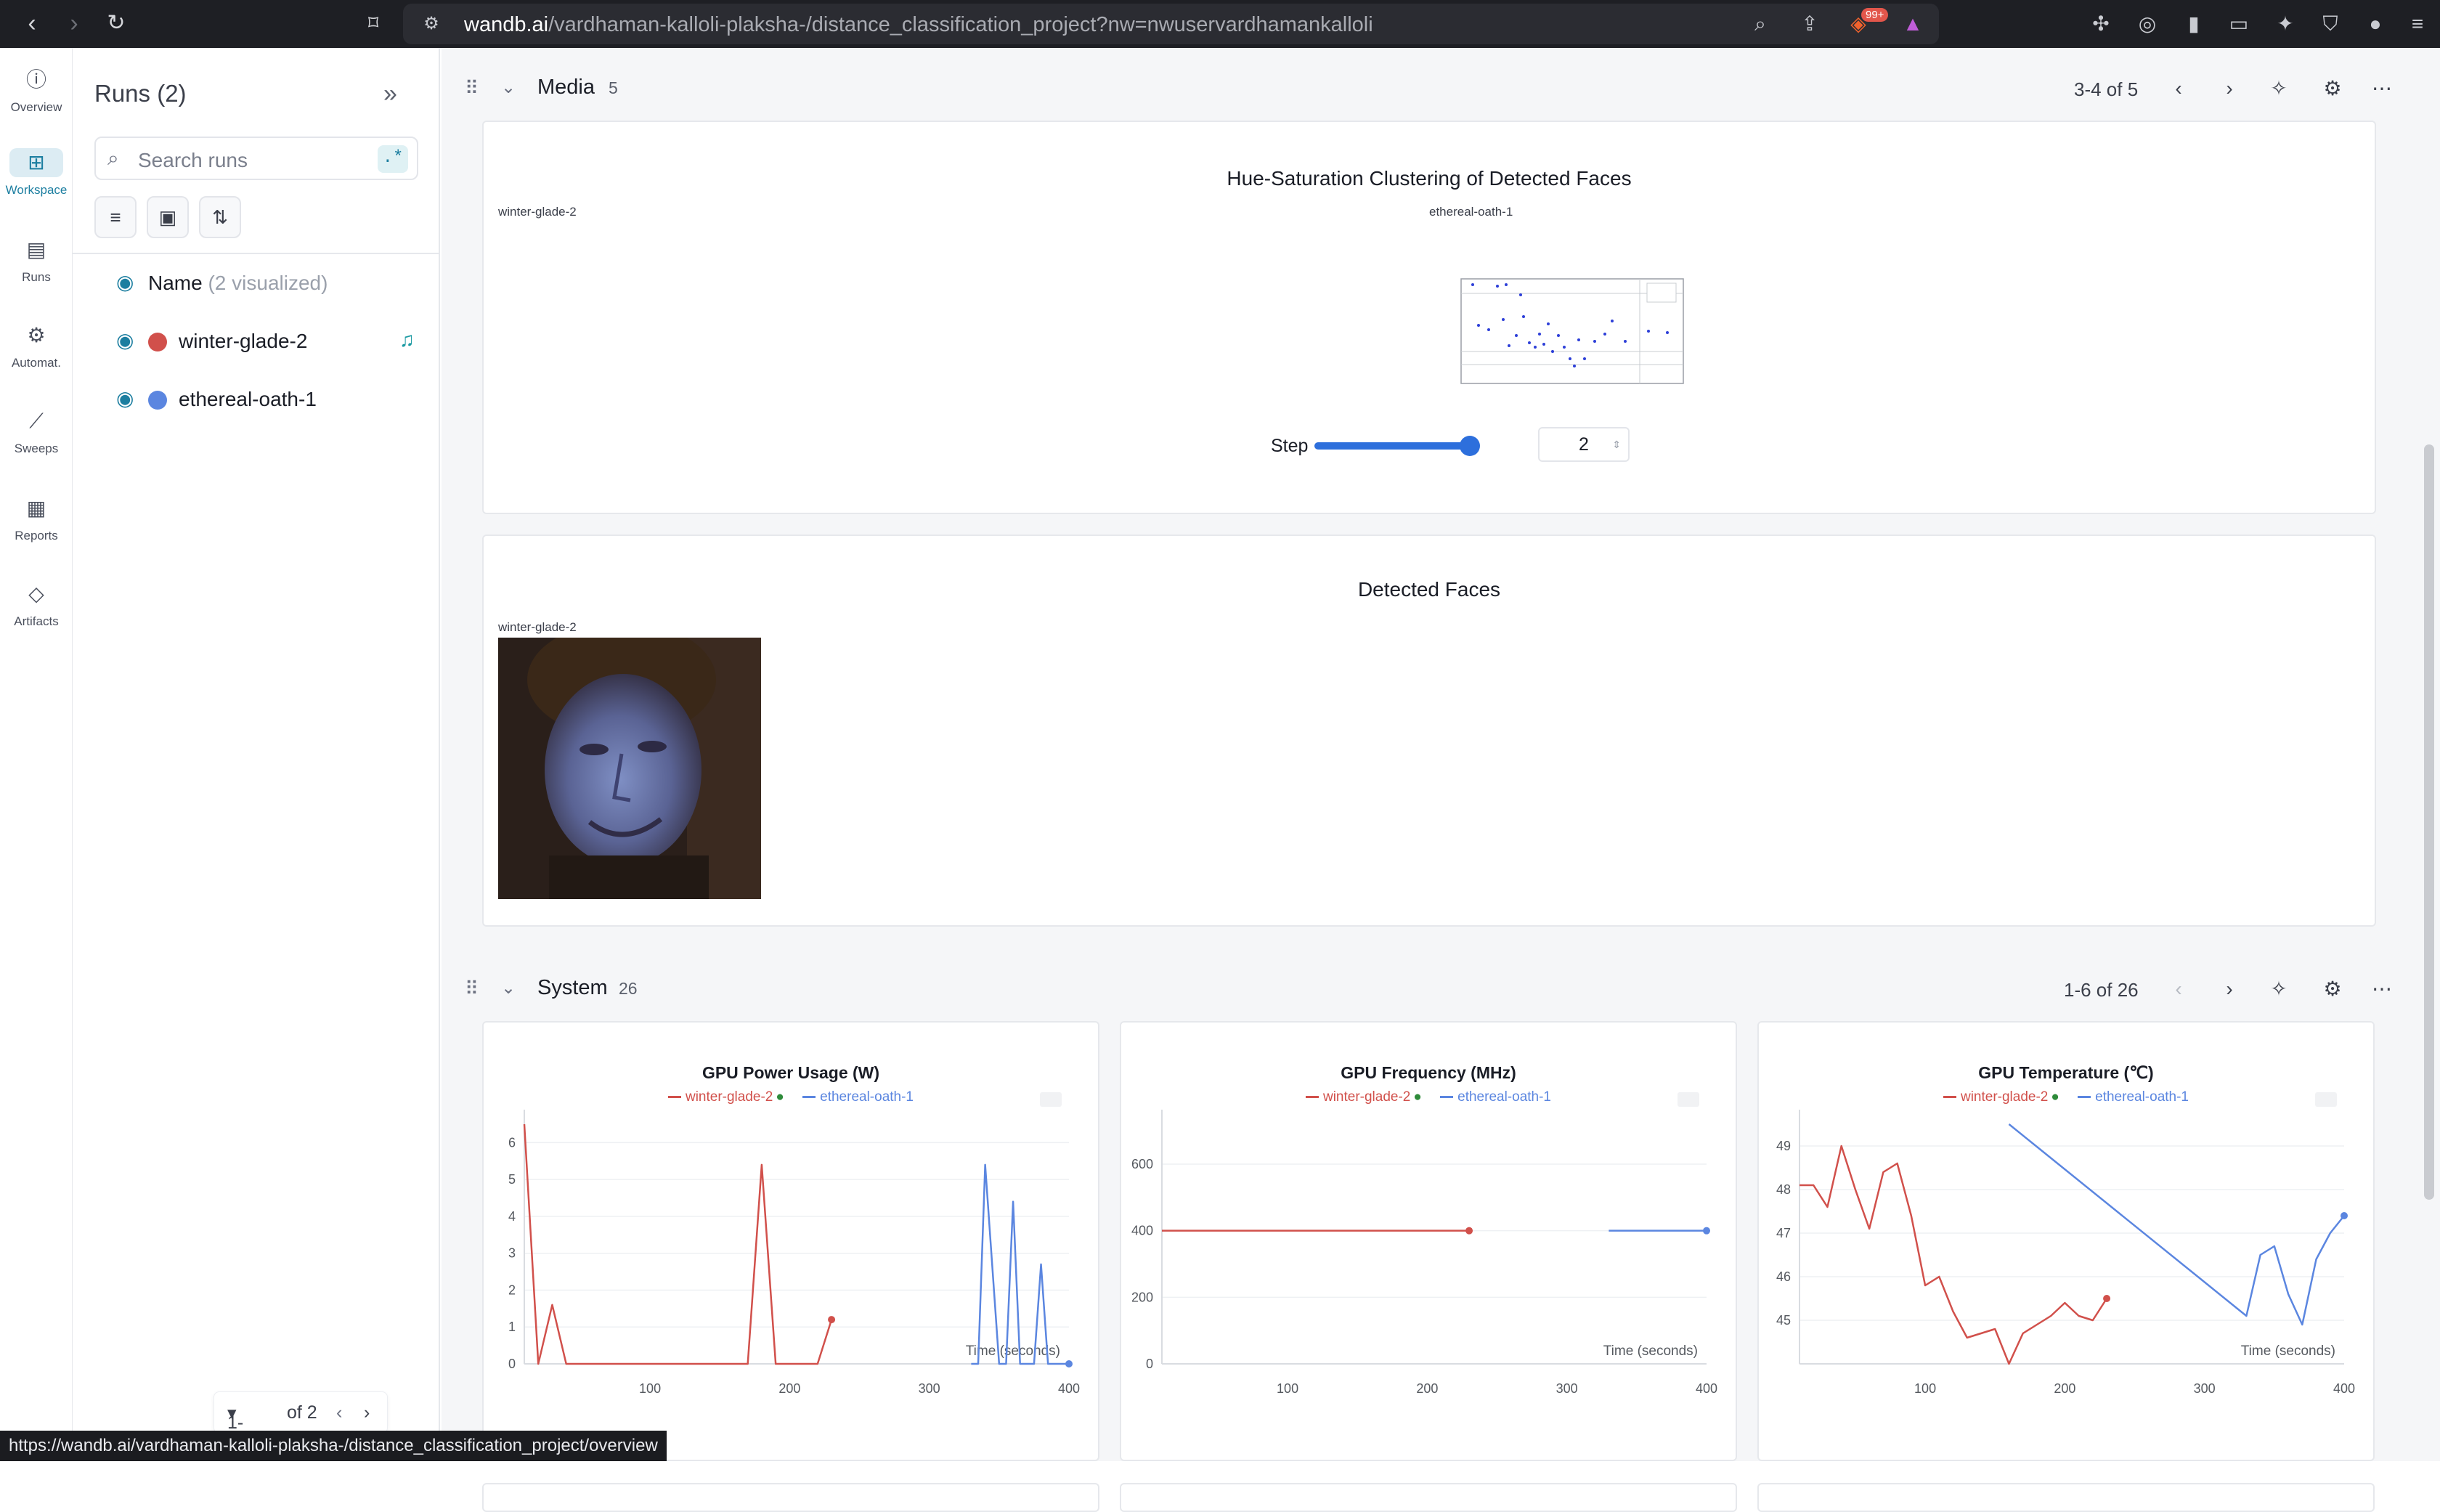  What do you see at coordinates (2330, 24) in the screenshot?
I see `vpn-icon: ⛉` at bounding box center [2330, 24].